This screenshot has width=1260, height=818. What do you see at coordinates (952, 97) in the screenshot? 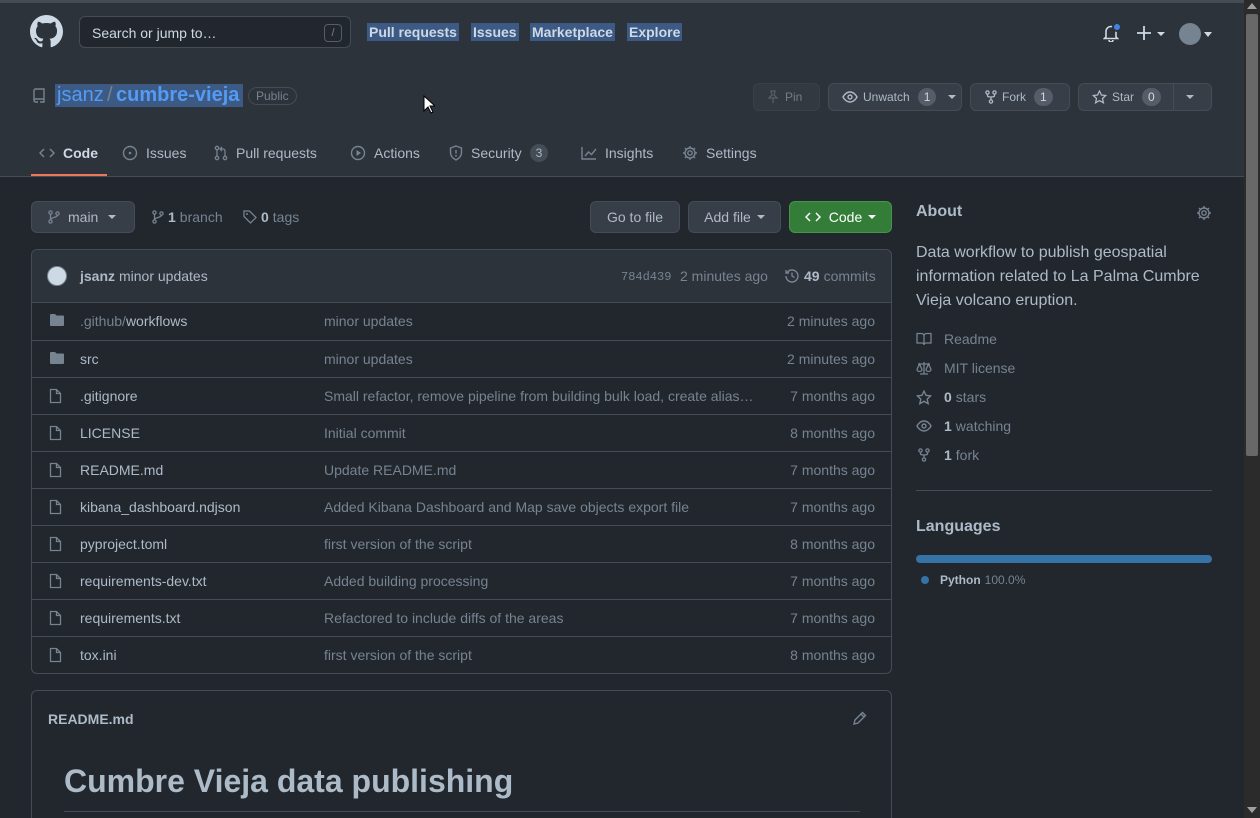
I see `watch-dropdown-caret-icon` at bounding box center [952, 97].